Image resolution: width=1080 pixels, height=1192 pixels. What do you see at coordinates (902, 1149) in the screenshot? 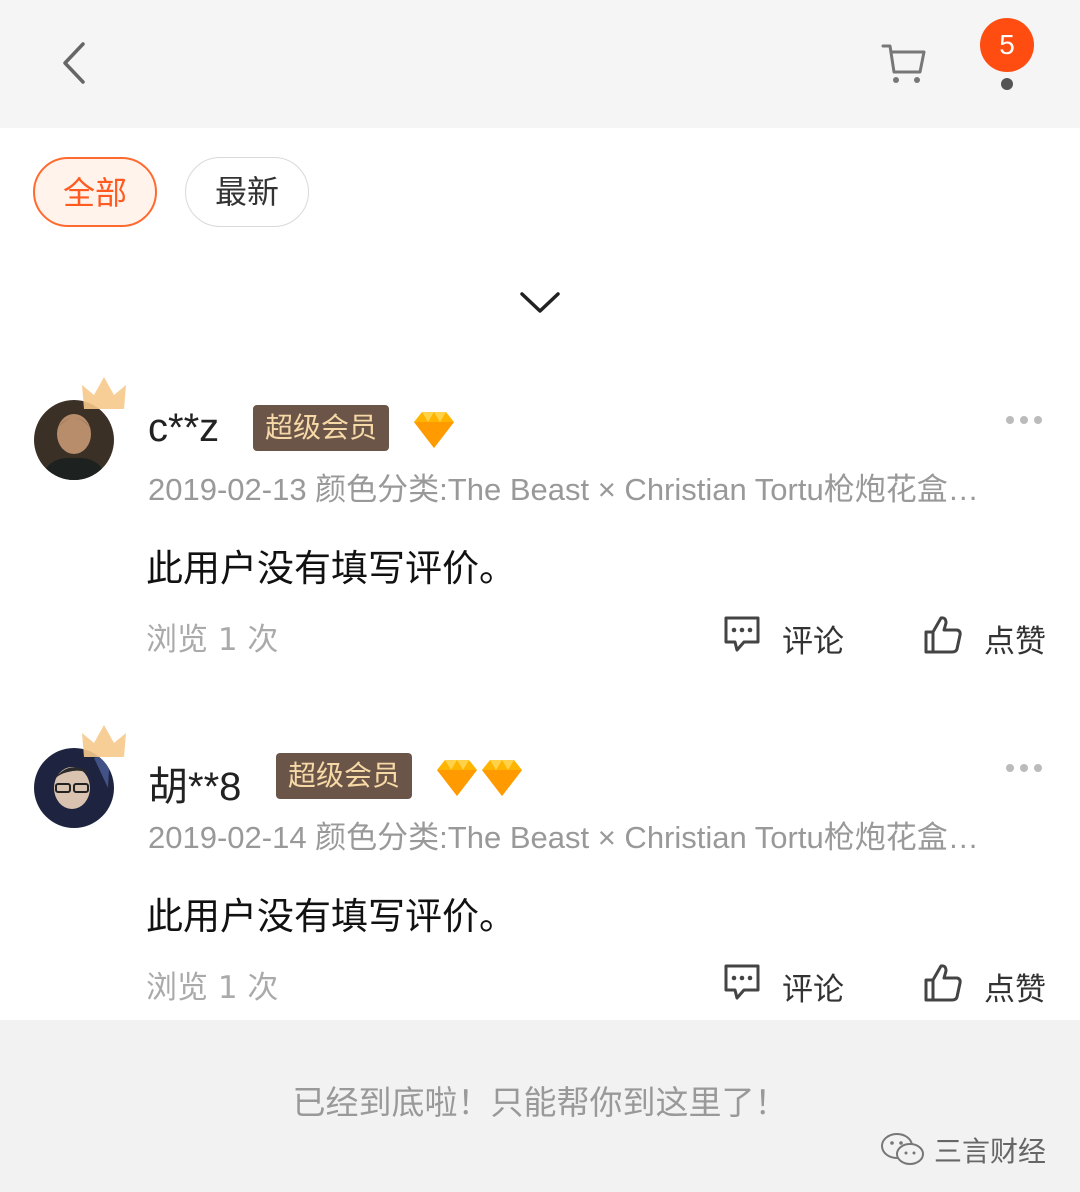
I see `wechat-icon` at bounding box center [902, 1149].